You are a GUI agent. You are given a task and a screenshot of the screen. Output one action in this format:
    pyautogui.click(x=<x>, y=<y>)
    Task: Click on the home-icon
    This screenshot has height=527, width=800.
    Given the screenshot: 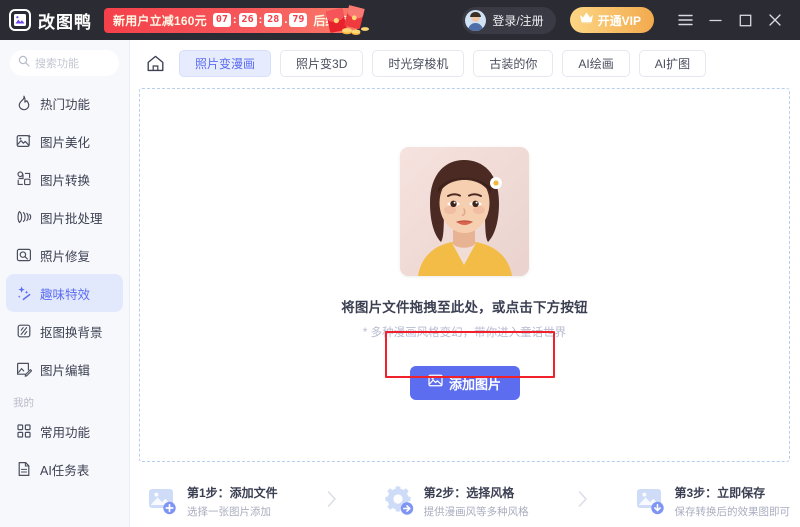 What is the action you would take?
    pyautogui.click(x=155, y=63)
    